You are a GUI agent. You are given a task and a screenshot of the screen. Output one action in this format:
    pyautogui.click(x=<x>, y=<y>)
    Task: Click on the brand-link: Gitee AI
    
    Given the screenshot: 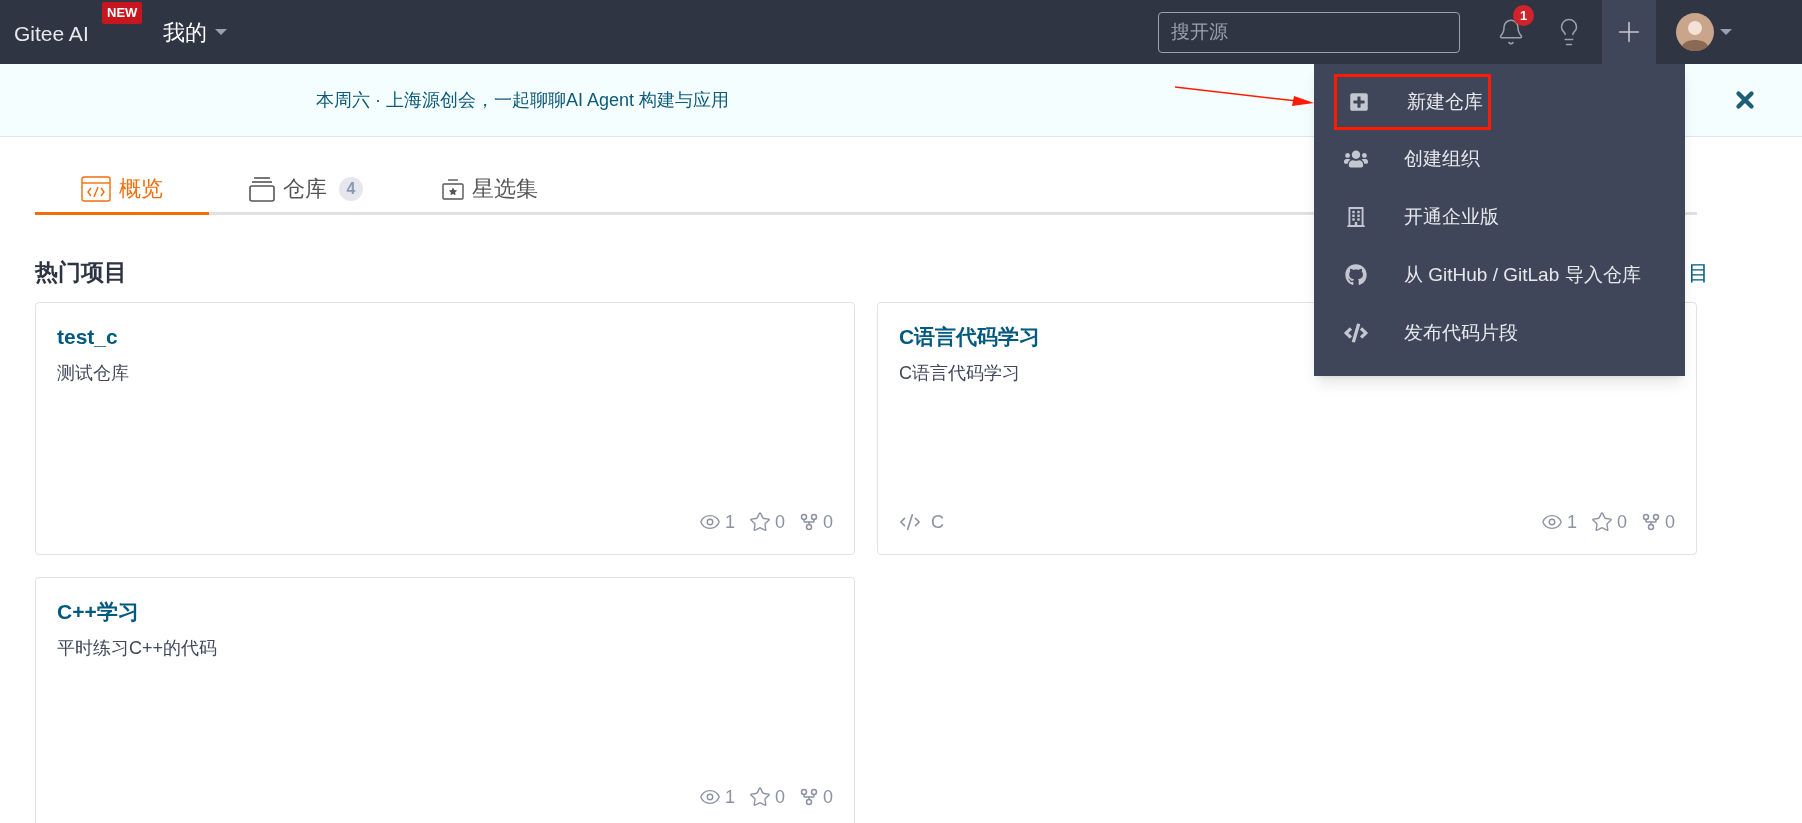 What is the action you would take?
    pyautogui.click(x=51, y=34)
    